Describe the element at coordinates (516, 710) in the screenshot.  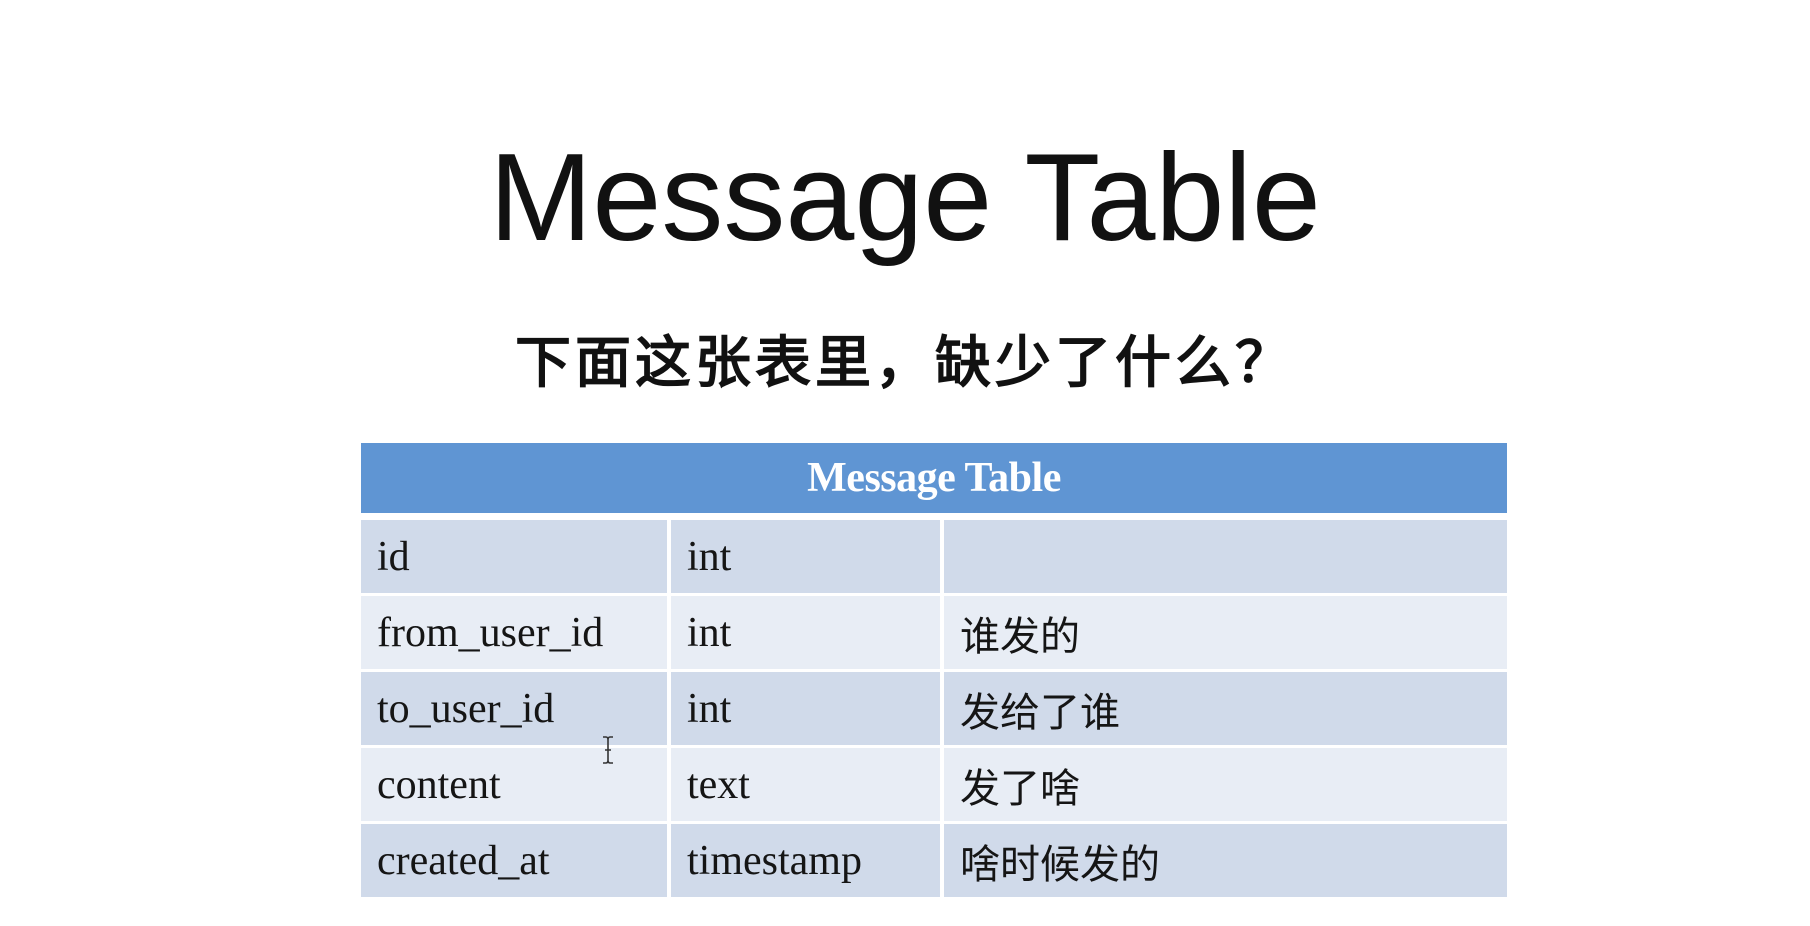
I see `field-name-cell: to_user_id` at that location.